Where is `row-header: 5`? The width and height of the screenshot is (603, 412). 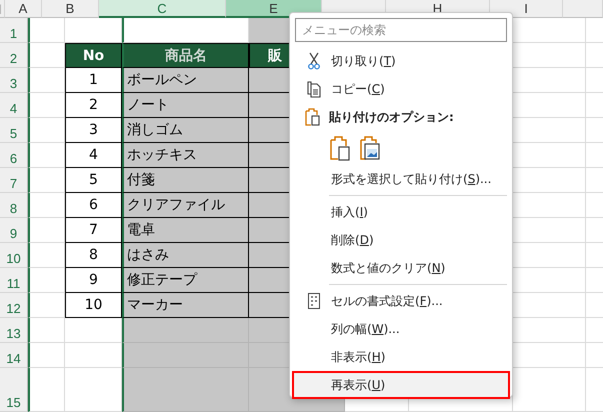 row-header: 5 is located at coordinates (14, 130).